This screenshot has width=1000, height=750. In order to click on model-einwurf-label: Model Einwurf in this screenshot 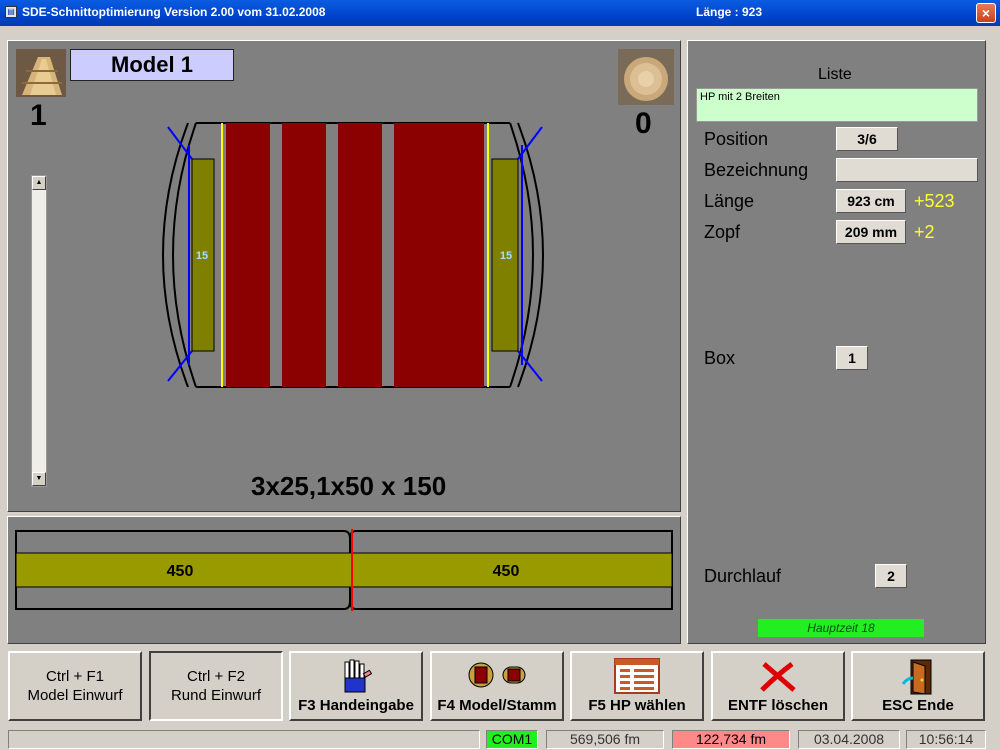, I will do `click(75, 695)`.